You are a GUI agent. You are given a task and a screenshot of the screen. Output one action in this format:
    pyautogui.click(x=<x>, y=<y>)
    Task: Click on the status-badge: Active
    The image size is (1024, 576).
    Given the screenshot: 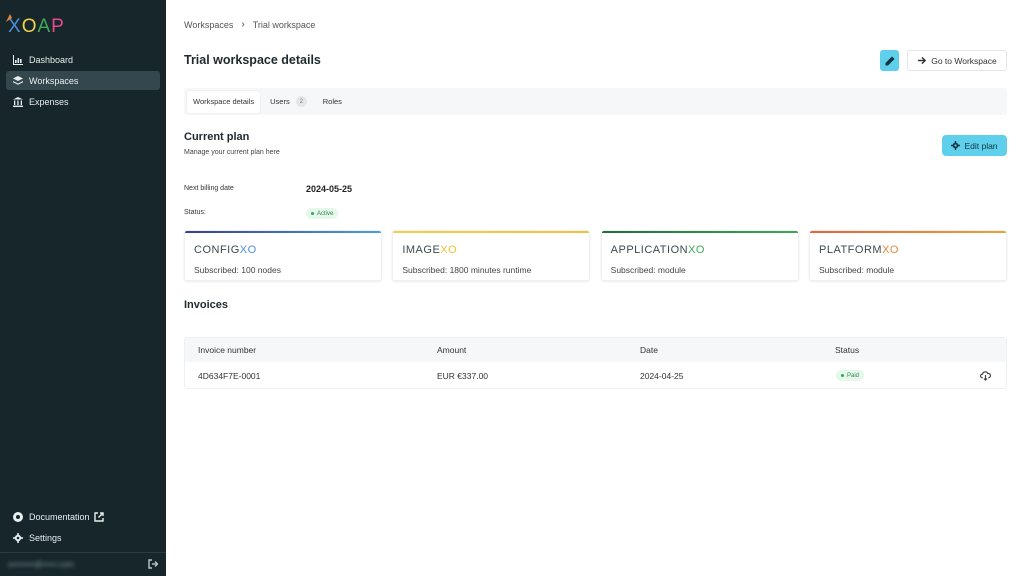 What is the action you would take?
    pyautogui.click(x=322, y=213)
    